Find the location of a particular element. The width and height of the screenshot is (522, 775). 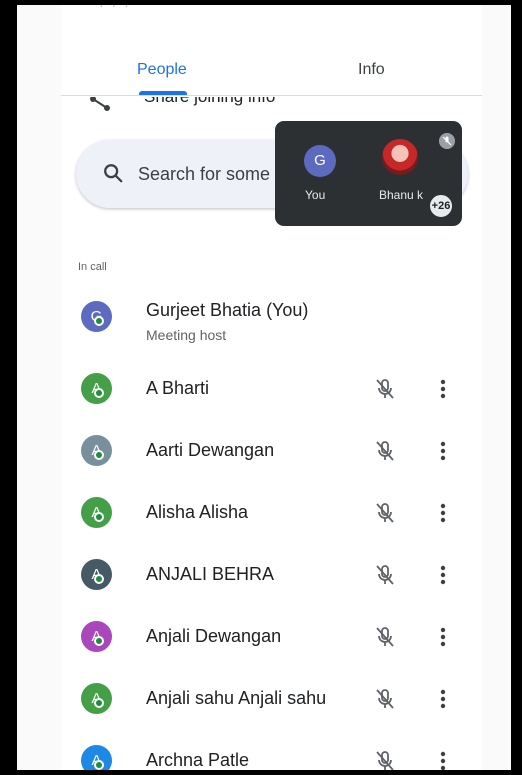

participant-row: A Aarti Dewangan is located at coordinates (271, 452).